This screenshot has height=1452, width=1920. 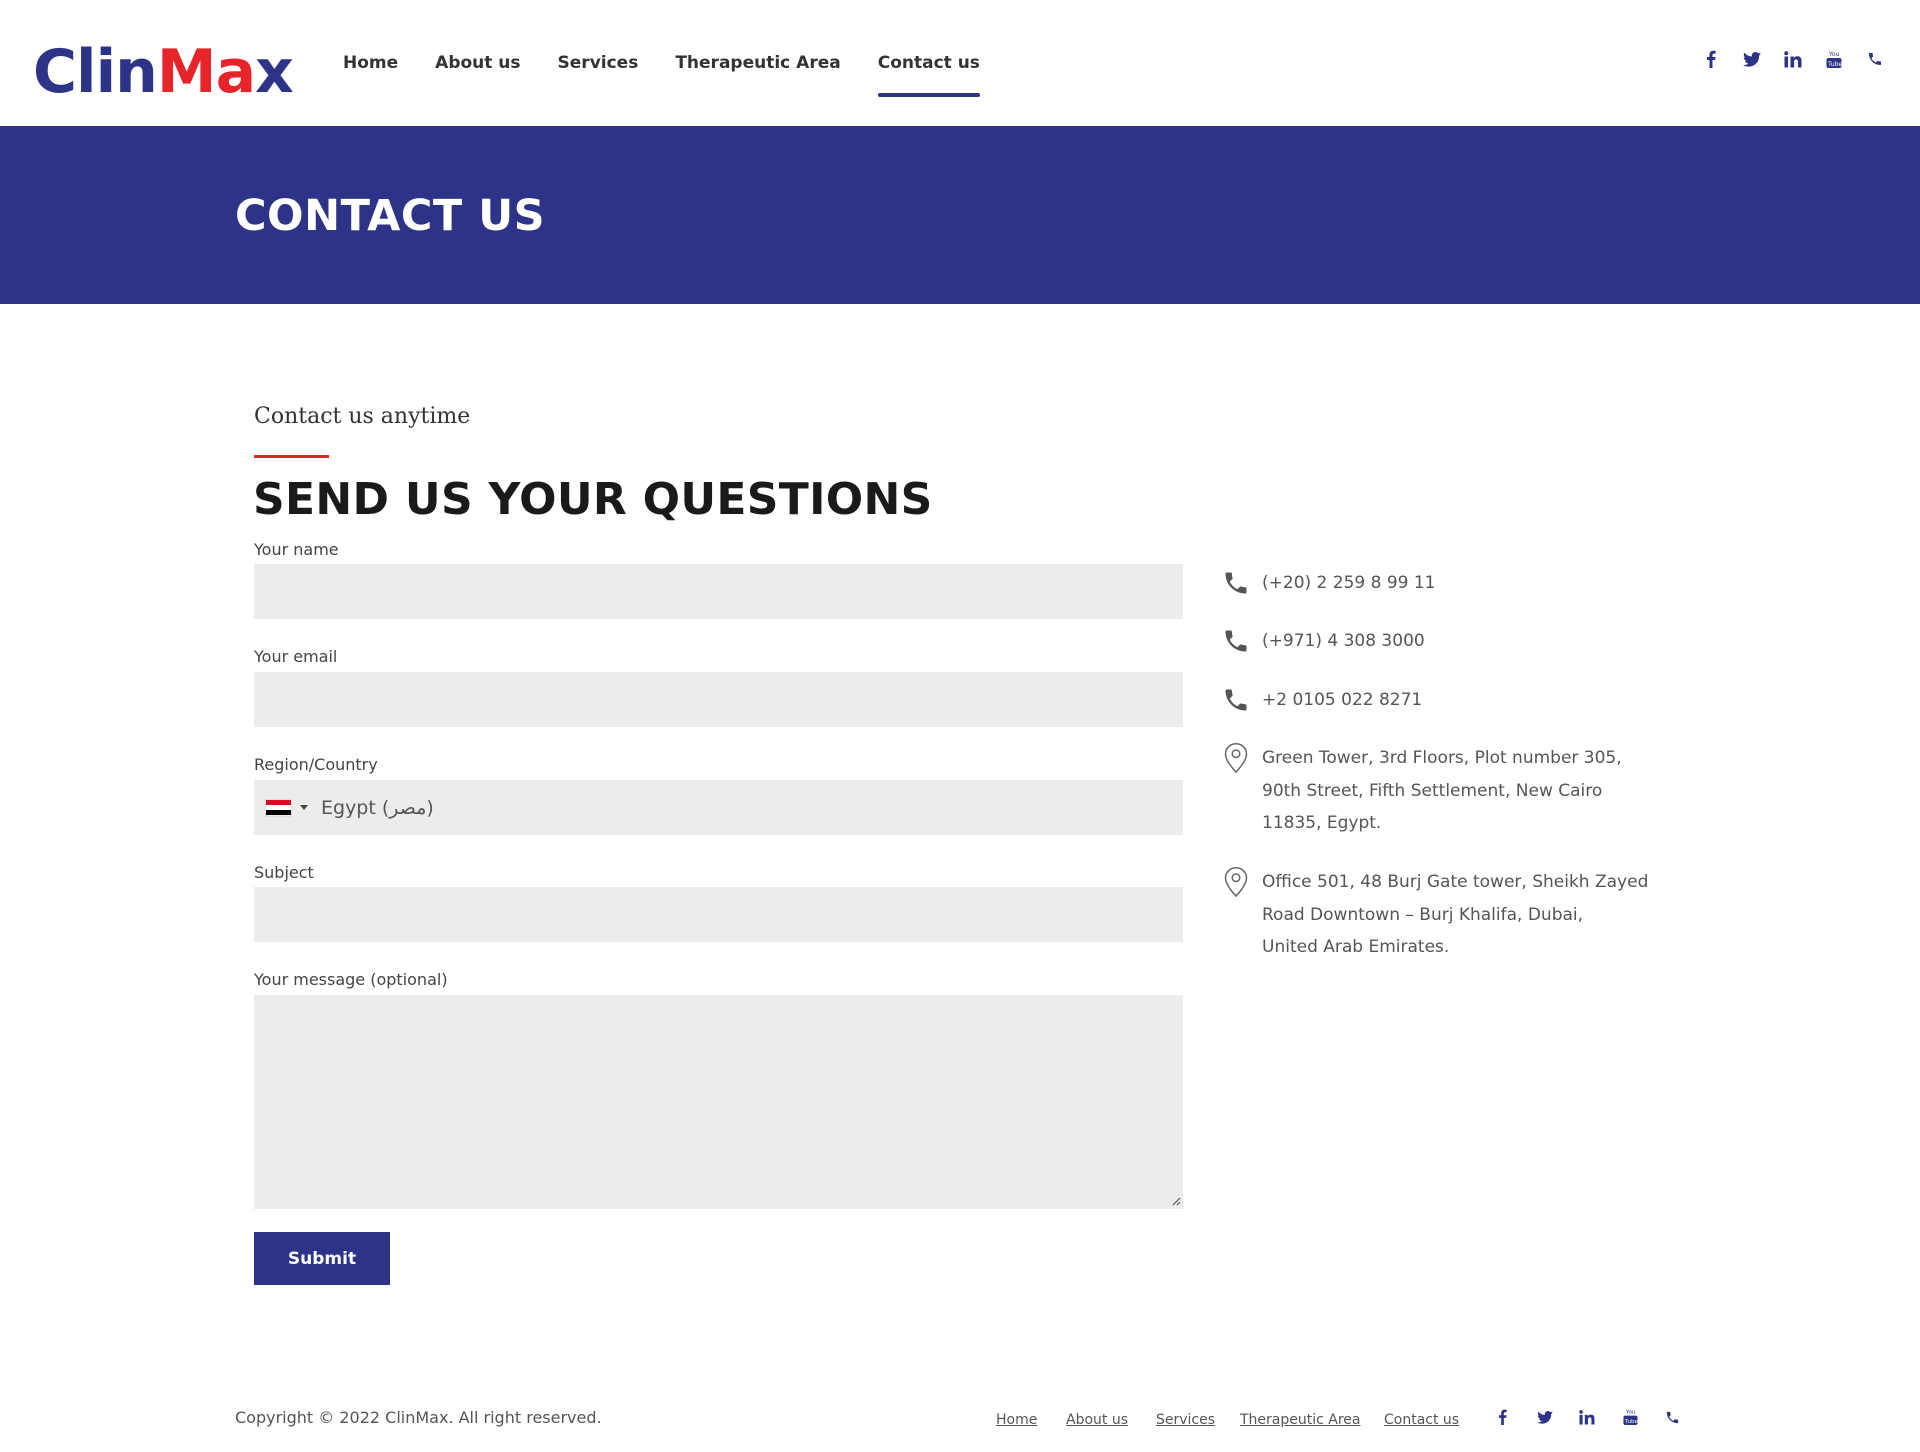 What do you see at coordinates (718, 807) in the screenshot?
I see `country-select: Egypt (‫مصر‬‎)` at bounding box center [718, 807].